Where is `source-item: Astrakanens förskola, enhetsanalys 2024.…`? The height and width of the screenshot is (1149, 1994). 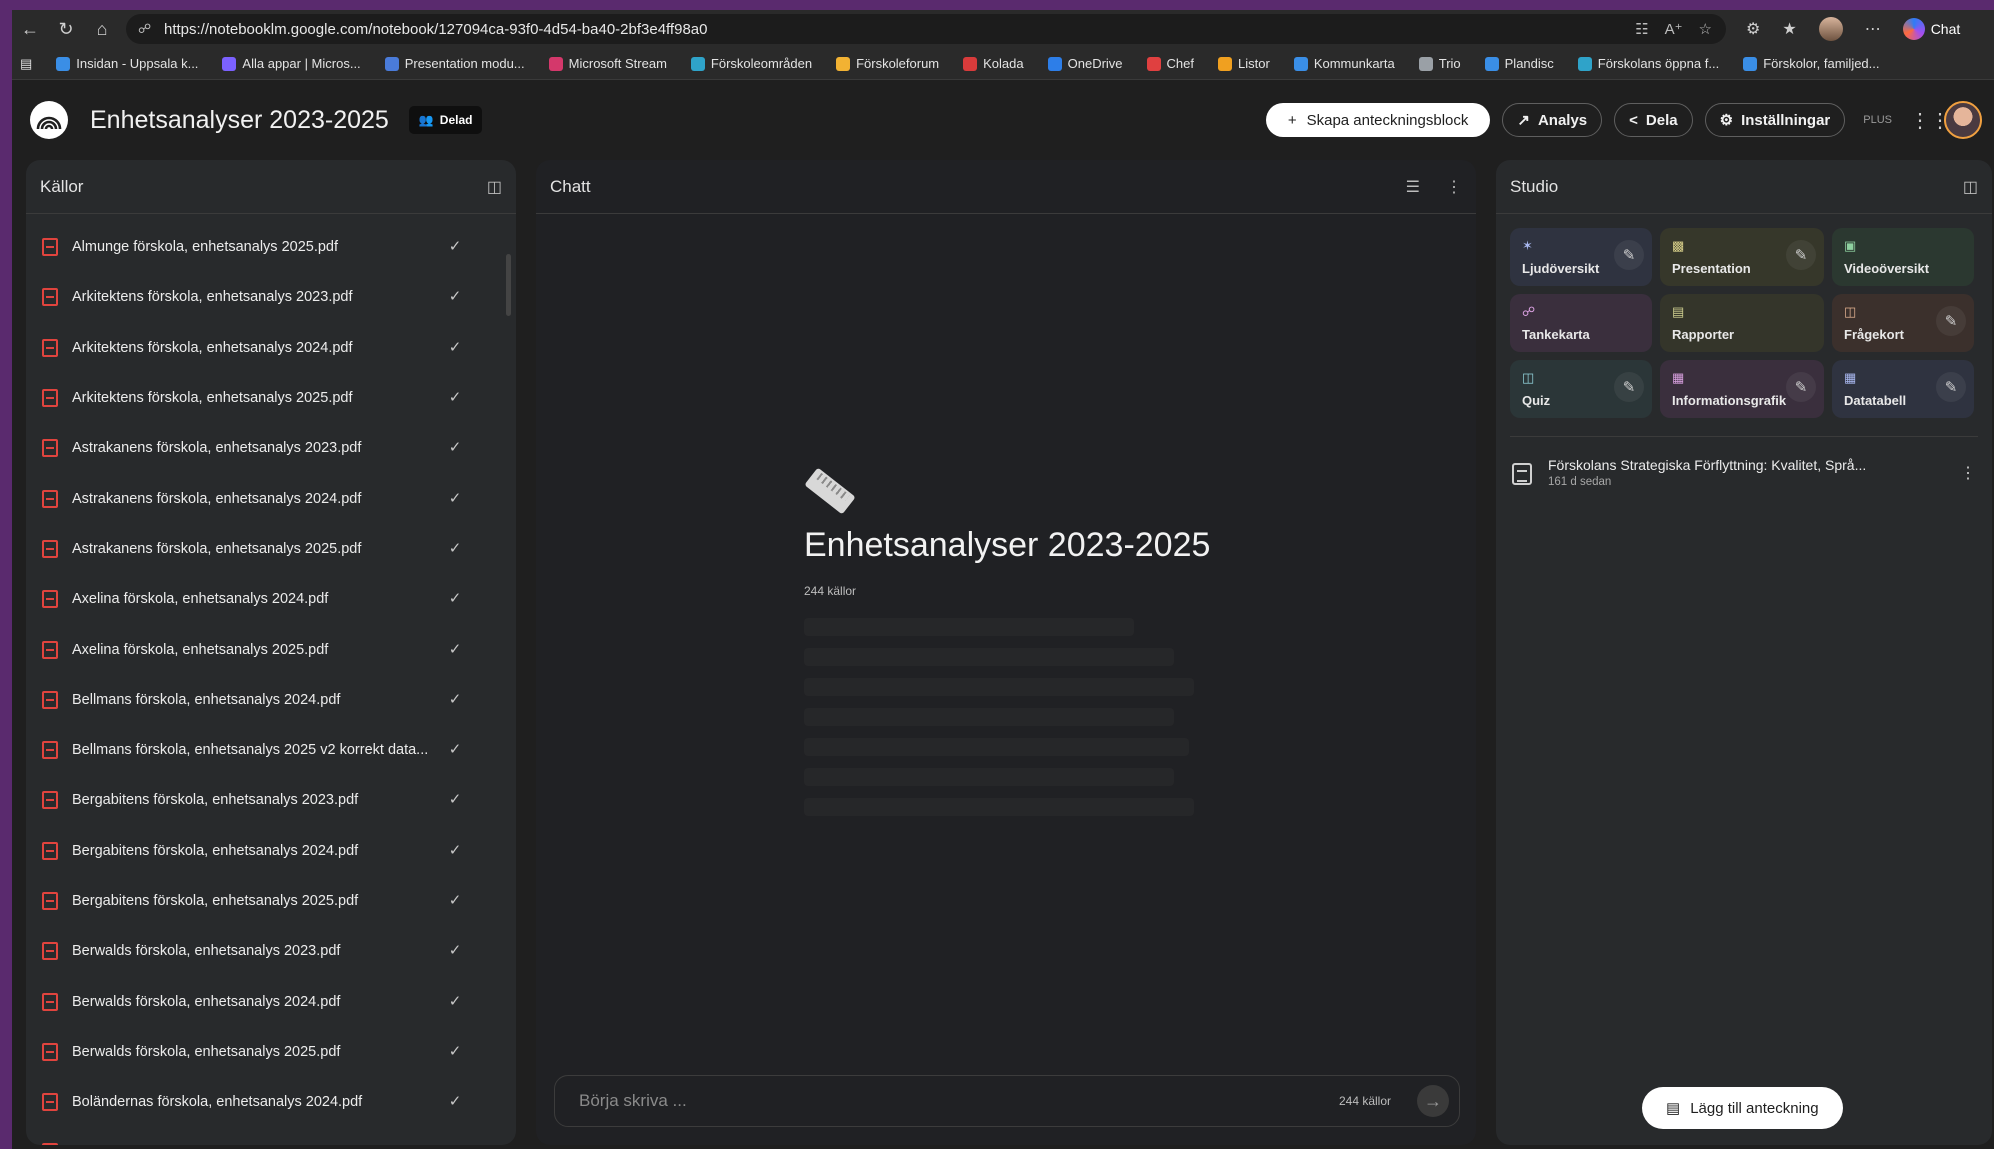
source-item: Astrakanens förskola, enhetsanalys 2024.… is located at coordinates (271, 498).